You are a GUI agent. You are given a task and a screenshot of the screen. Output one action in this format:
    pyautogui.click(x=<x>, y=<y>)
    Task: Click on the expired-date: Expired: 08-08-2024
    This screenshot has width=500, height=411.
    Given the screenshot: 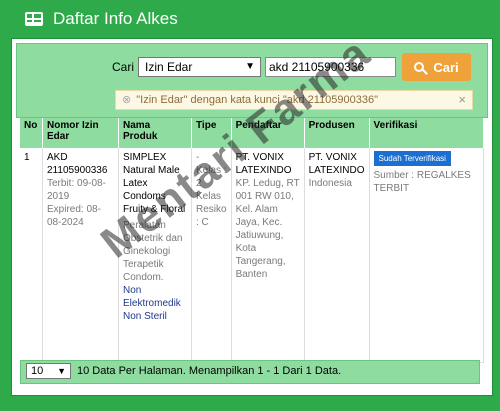 What is the action you would take?
    pyautogui.click(x=74, y=216)
    